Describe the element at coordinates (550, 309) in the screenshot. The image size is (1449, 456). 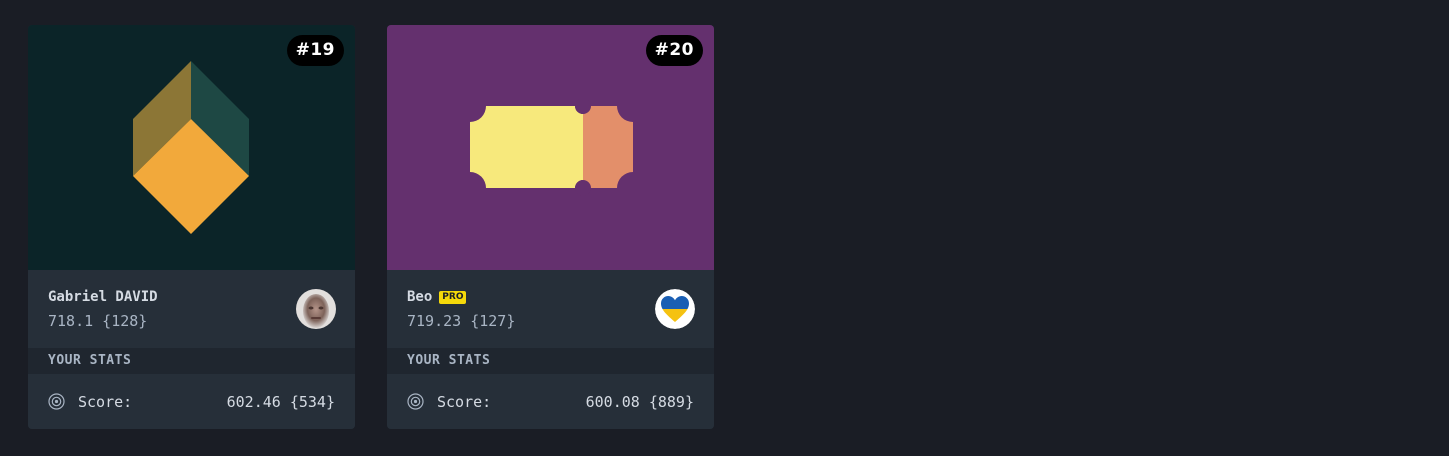
I see `entry-info: Beo PRO 719.23 {127}` at that location.